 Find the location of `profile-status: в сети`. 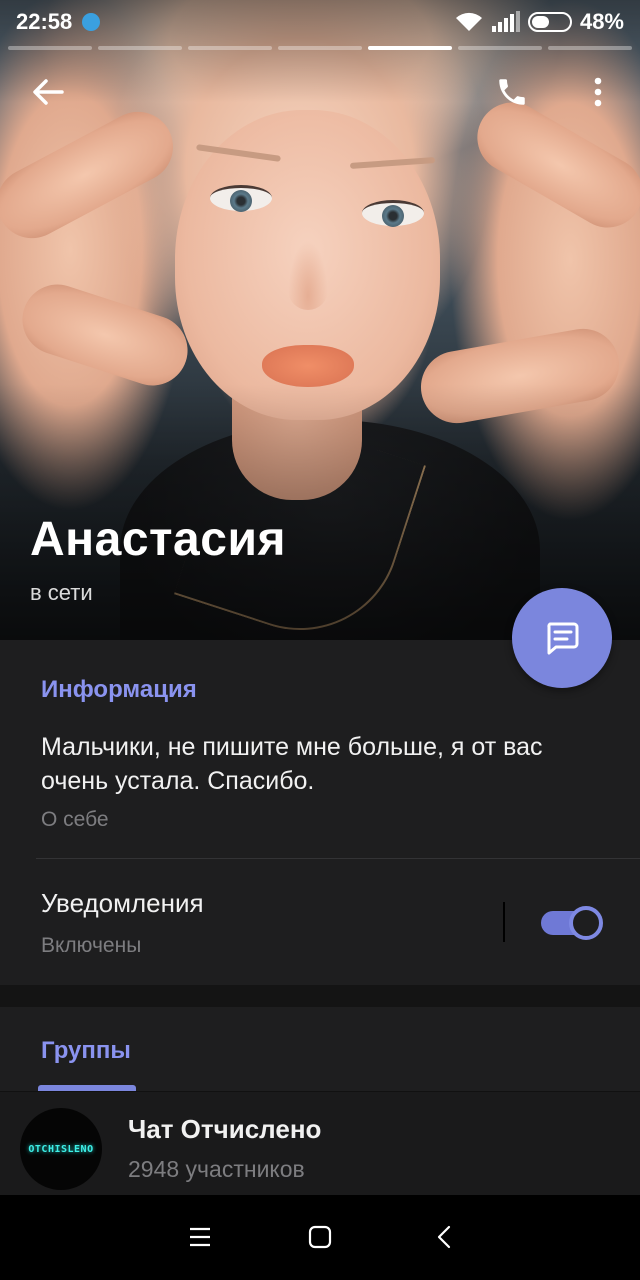

profile-status: в сети is located at coordinates (61, 592).